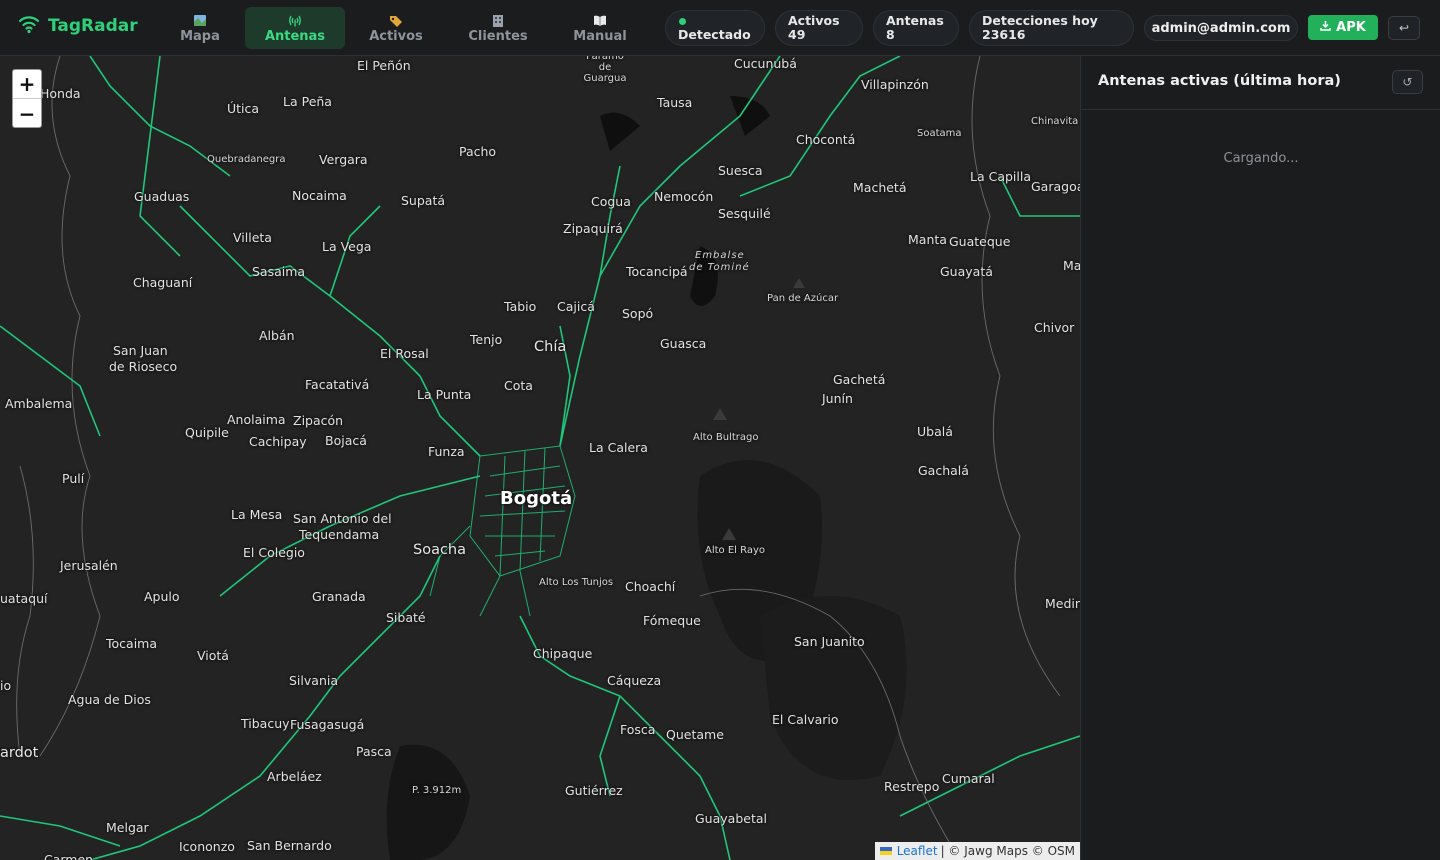  Describe the element at coordinates (520, 306) in the screenshot. I see `map-label: Tabio` at that location.